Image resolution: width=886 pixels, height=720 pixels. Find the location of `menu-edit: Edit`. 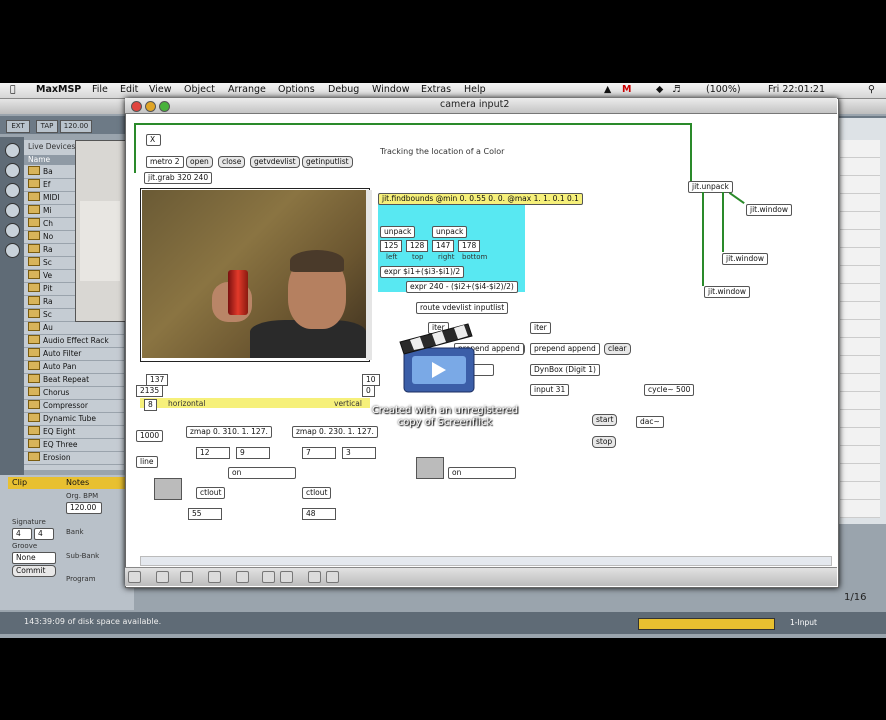

menu-edit: Edit is located at coordinates (129, 89).